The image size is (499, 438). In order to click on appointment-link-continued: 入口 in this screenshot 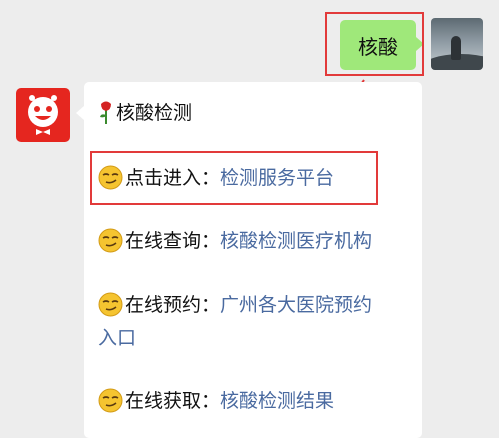, I will do `click(117, 338)`.